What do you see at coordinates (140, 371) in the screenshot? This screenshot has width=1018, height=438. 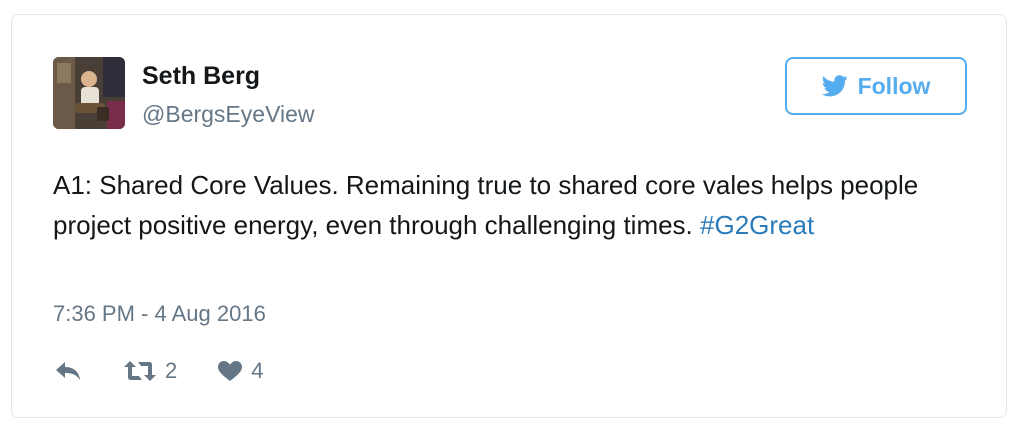 I see `retweet-icon` at bounding box center [140, 371].